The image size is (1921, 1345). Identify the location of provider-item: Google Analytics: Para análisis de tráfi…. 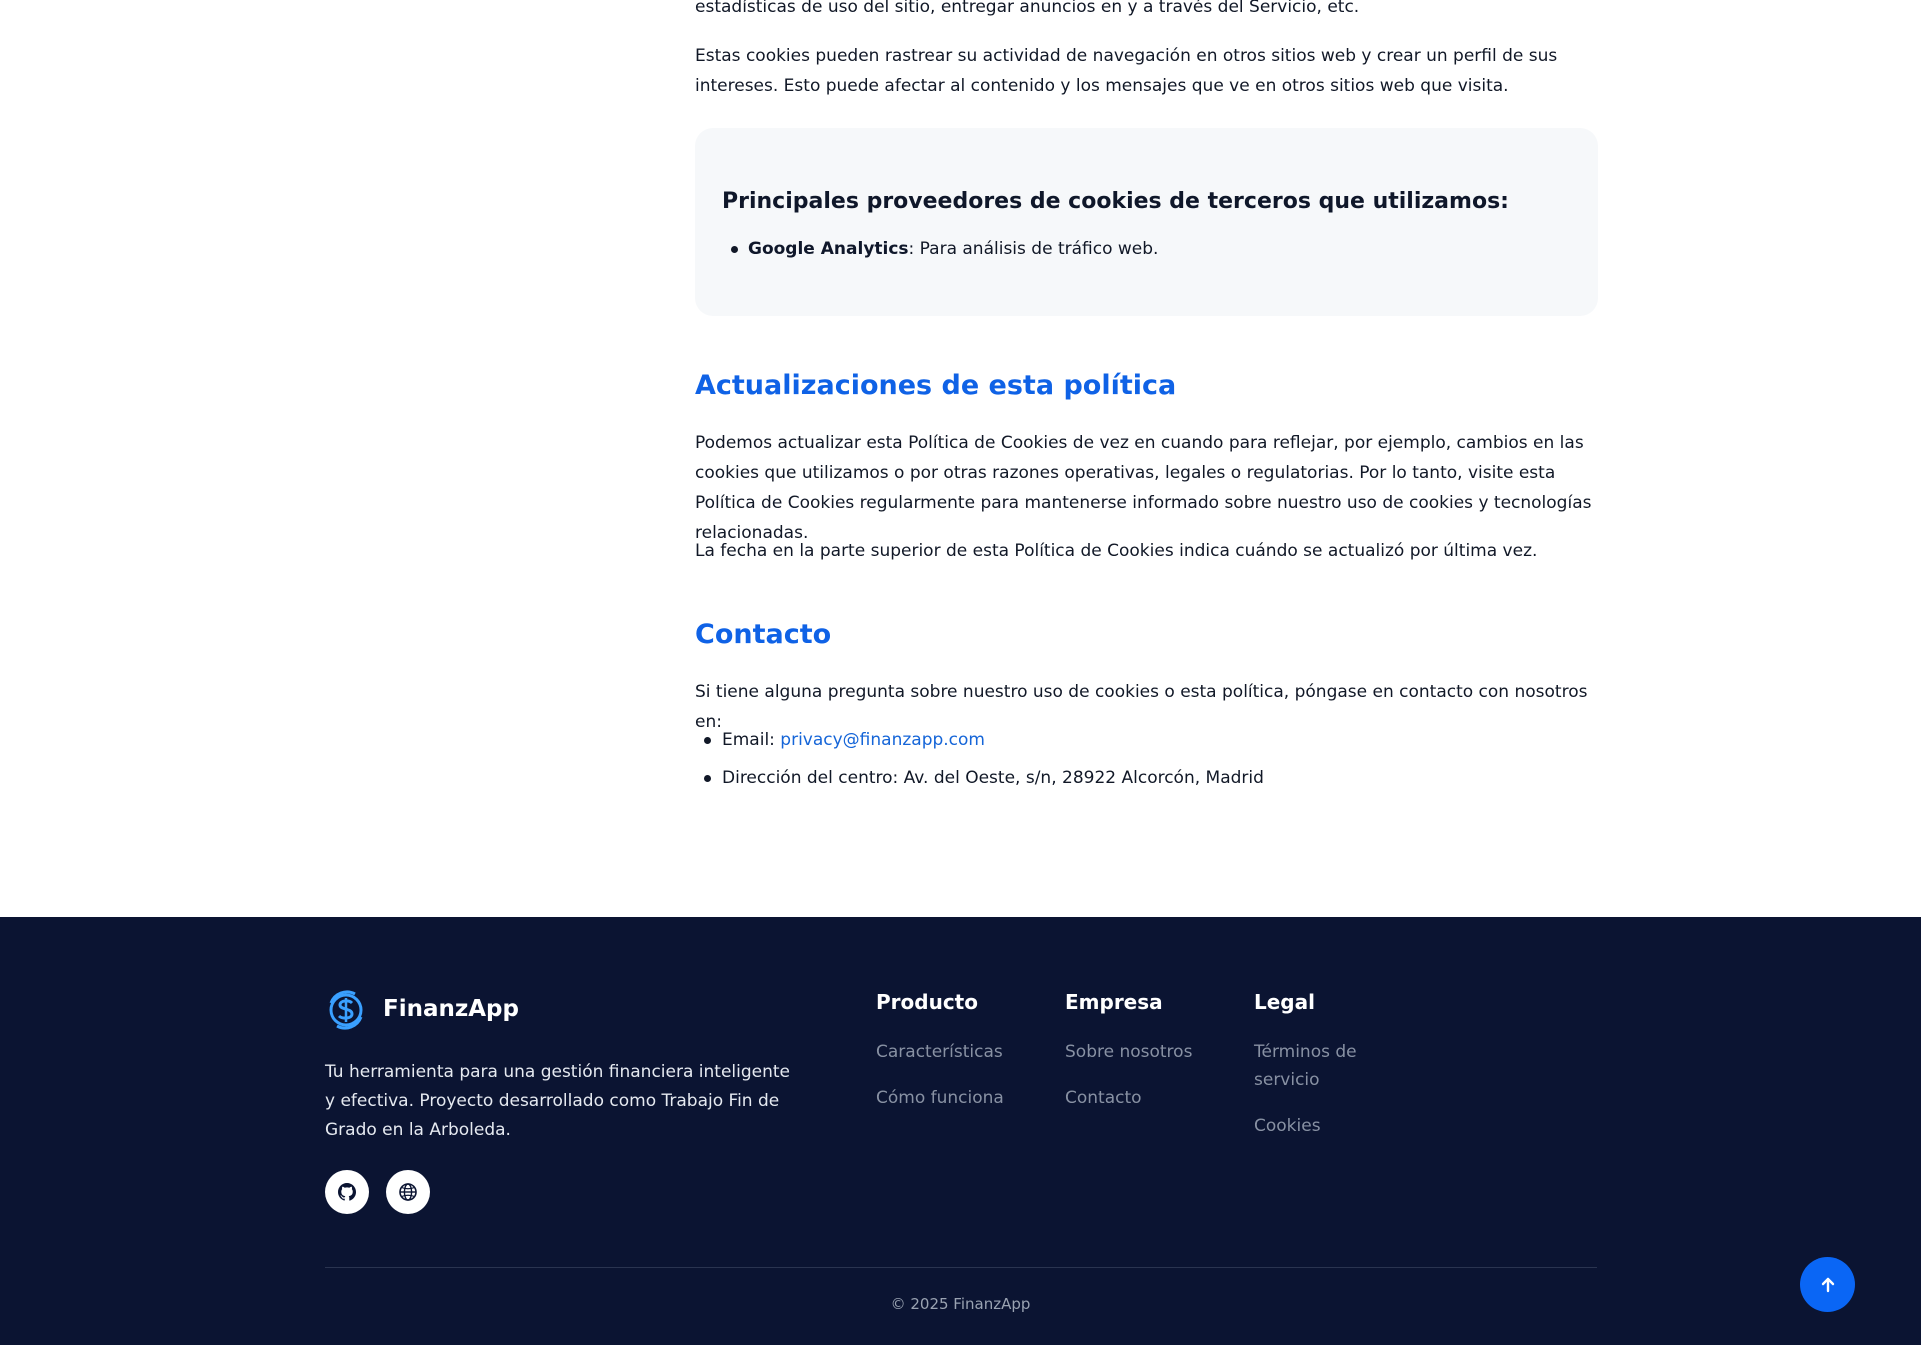
(953, 249).